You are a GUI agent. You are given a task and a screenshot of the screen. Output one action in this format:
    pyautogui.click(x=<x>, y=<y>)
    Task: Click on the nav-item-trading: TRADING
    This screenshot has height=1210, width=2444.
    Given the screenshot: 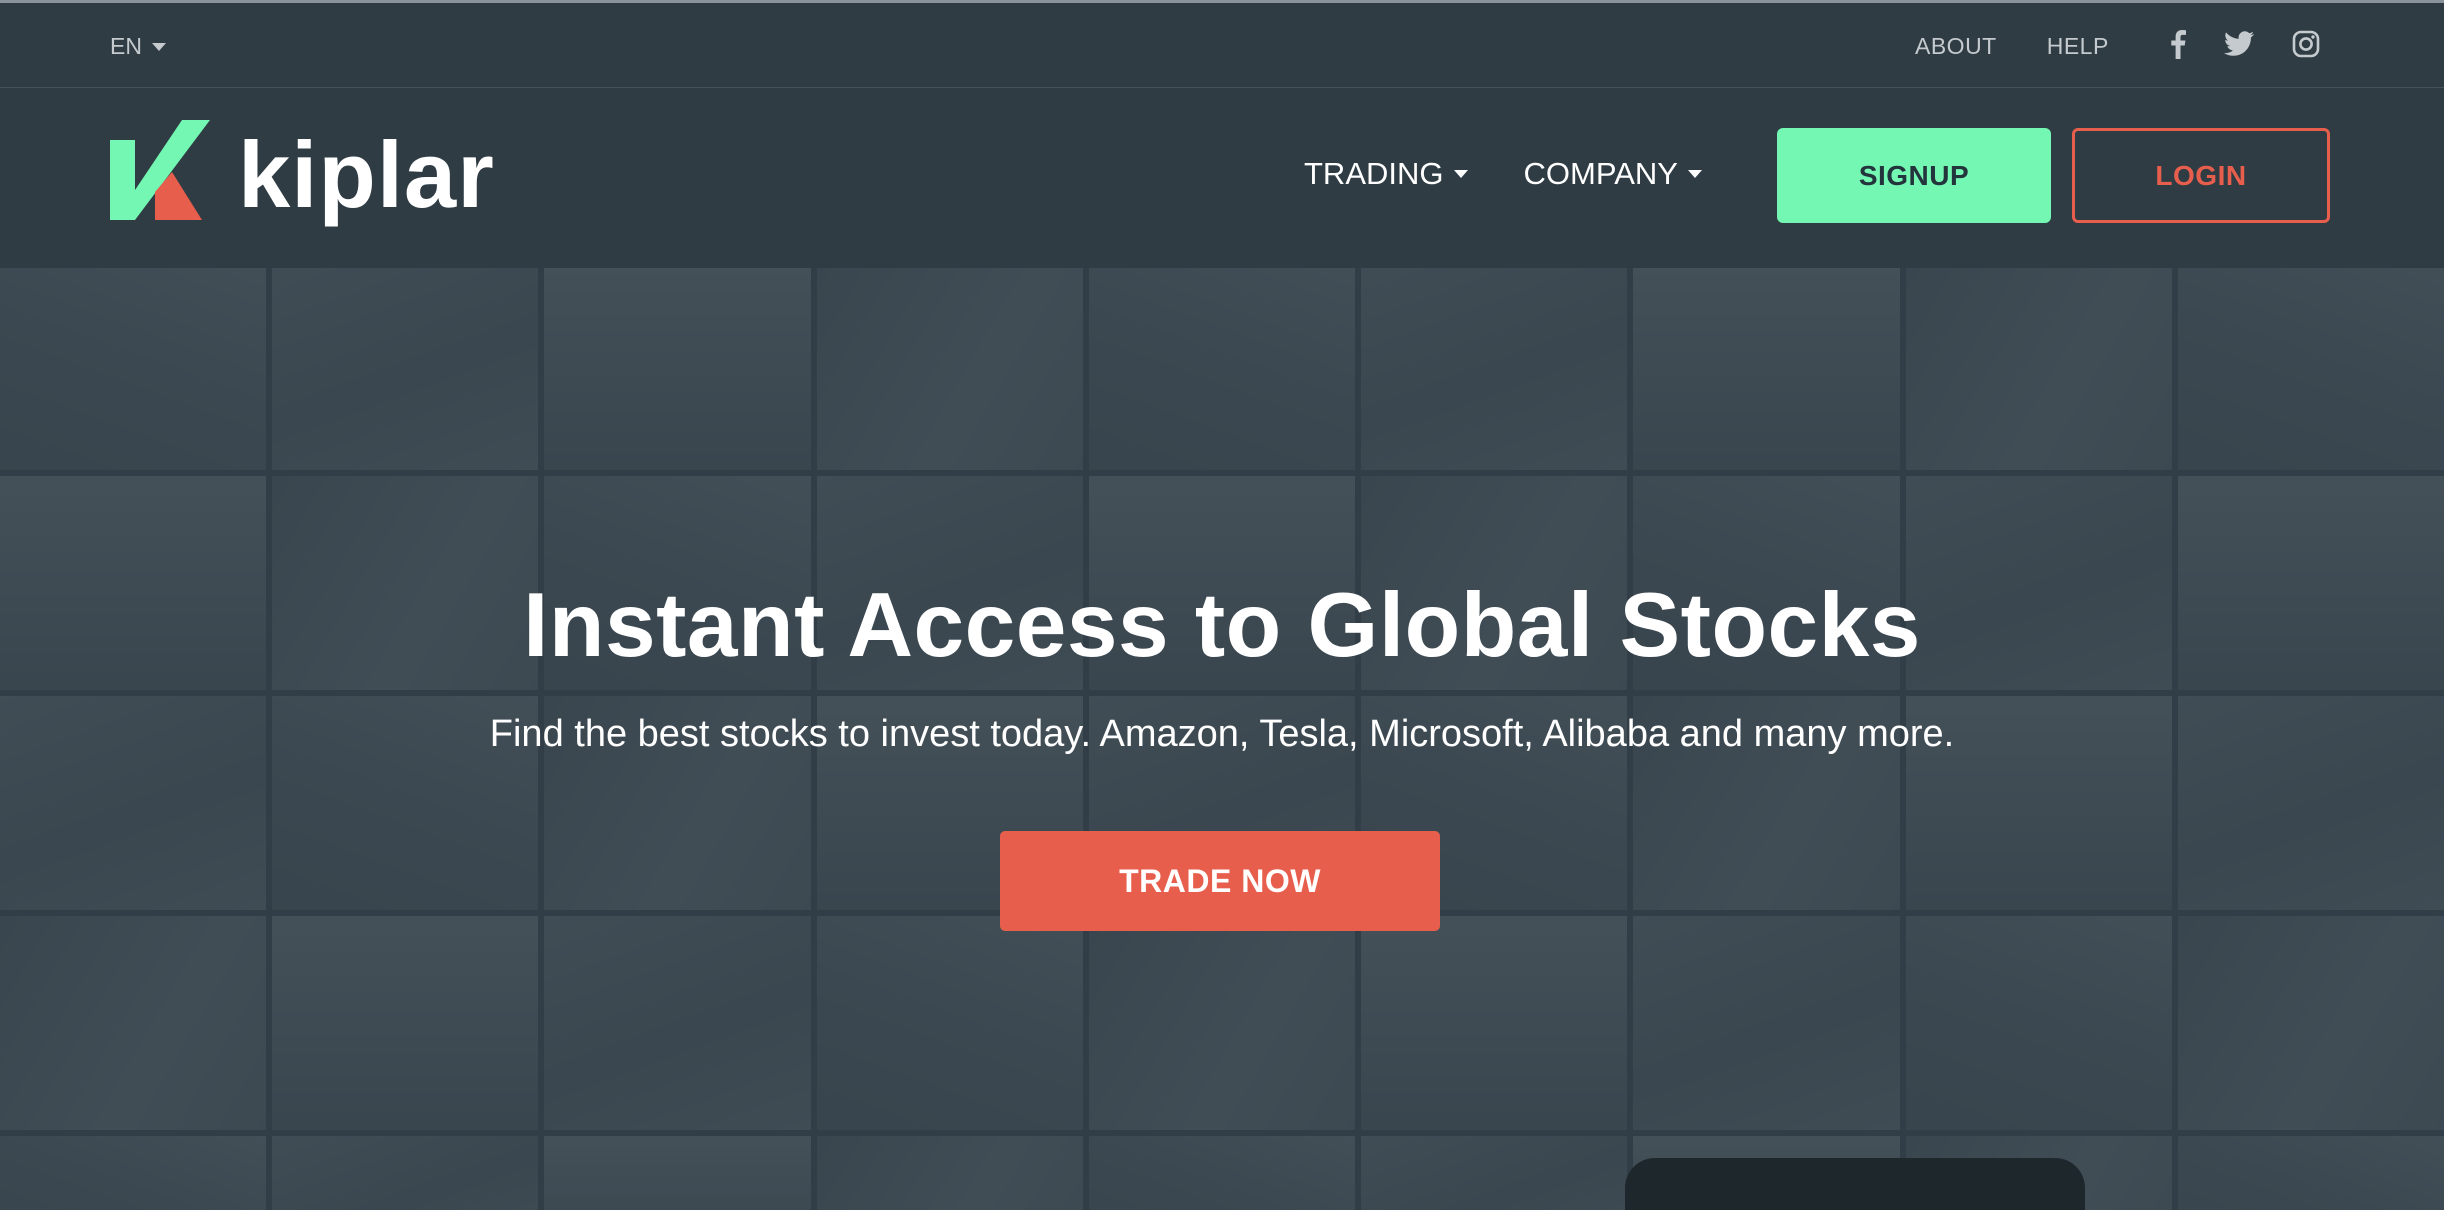 What is the action you would take?
    pyautogui.click(x=1386, y=174)
    